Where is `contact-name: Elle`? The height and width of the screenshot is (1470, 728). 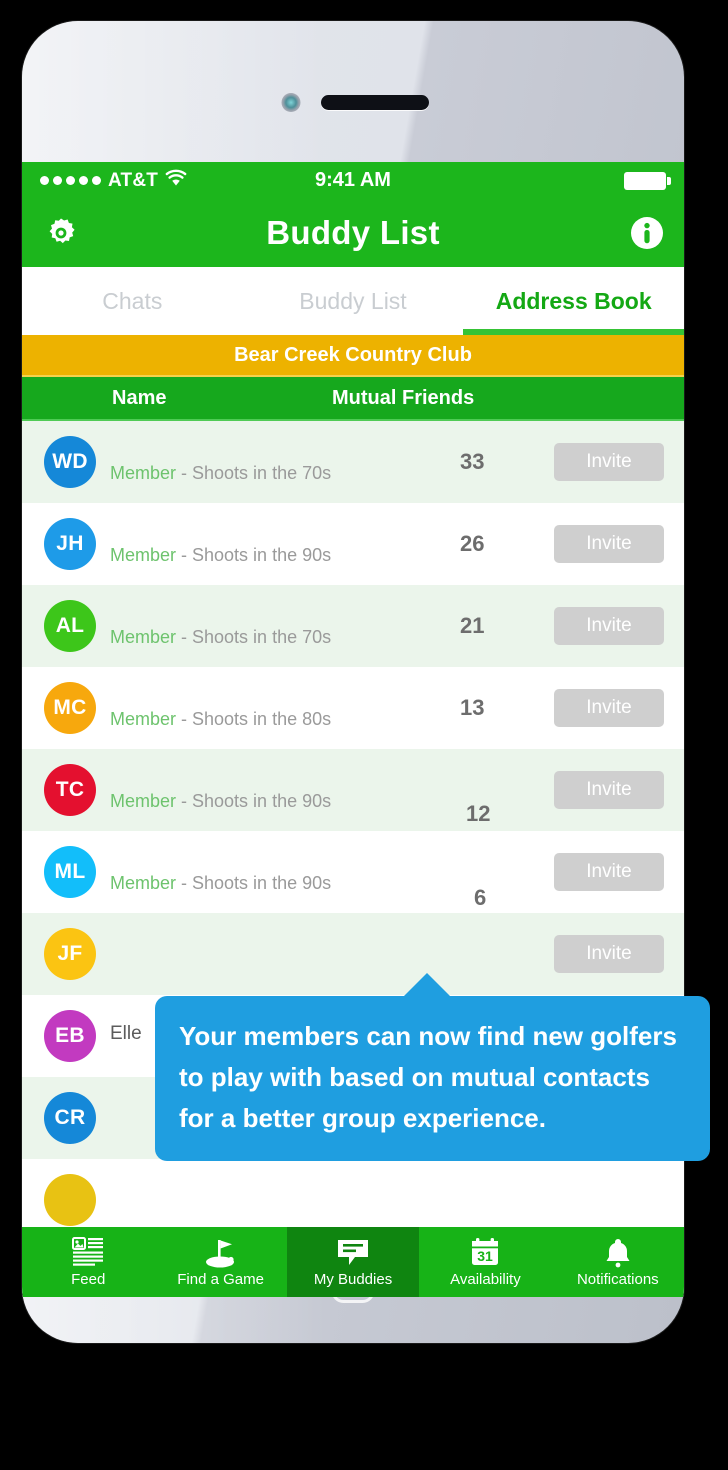 contact-name: Elle is located at coordinates (126, 1033).